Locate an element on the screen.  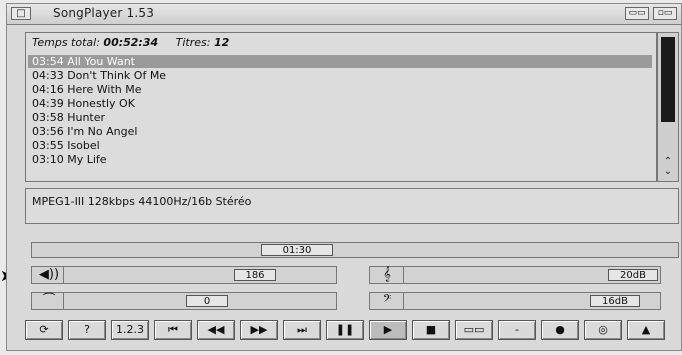
playlist-summary: Temps total: 00:52:34 Titres: 12 is located at coordinates (130, 42).